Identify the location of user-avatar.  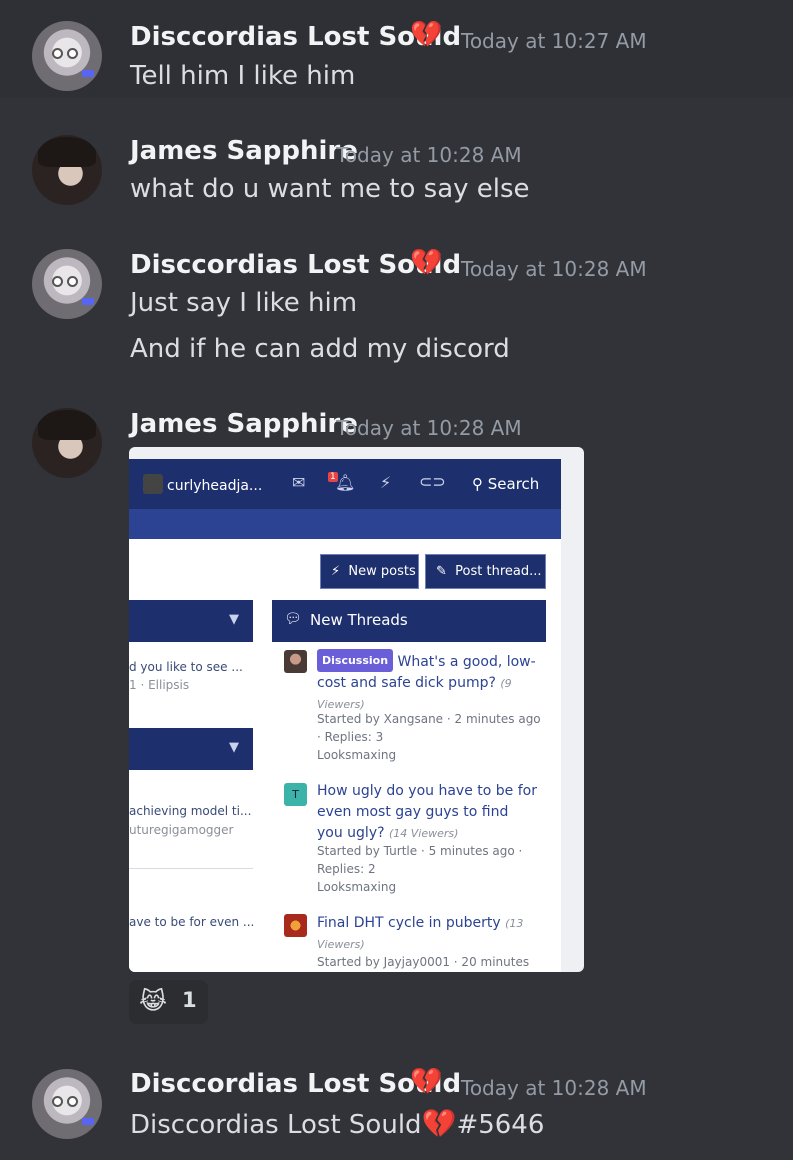
(153, 484).